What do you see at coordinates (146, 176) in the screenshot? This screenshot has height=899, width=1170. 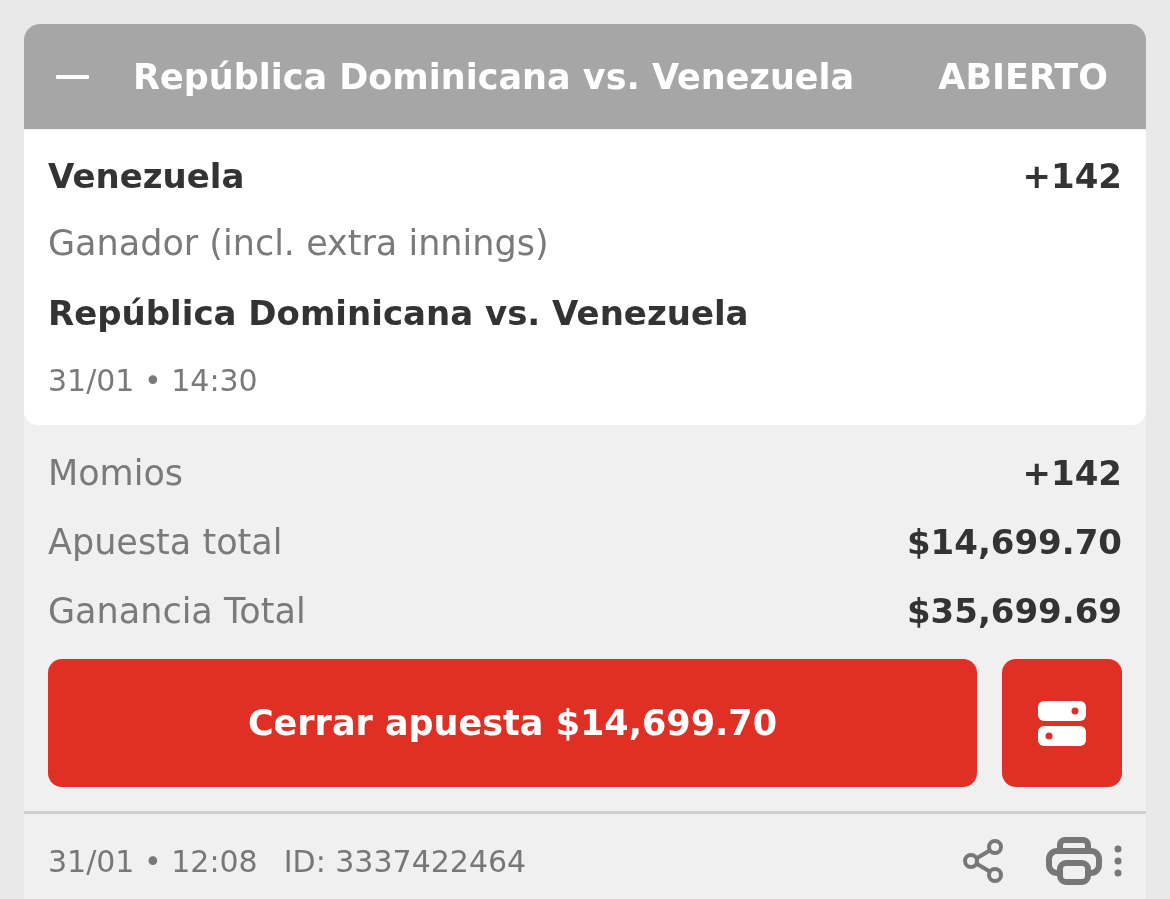 I see `selection-name: Venezuela` at bounding box center [146, 176].